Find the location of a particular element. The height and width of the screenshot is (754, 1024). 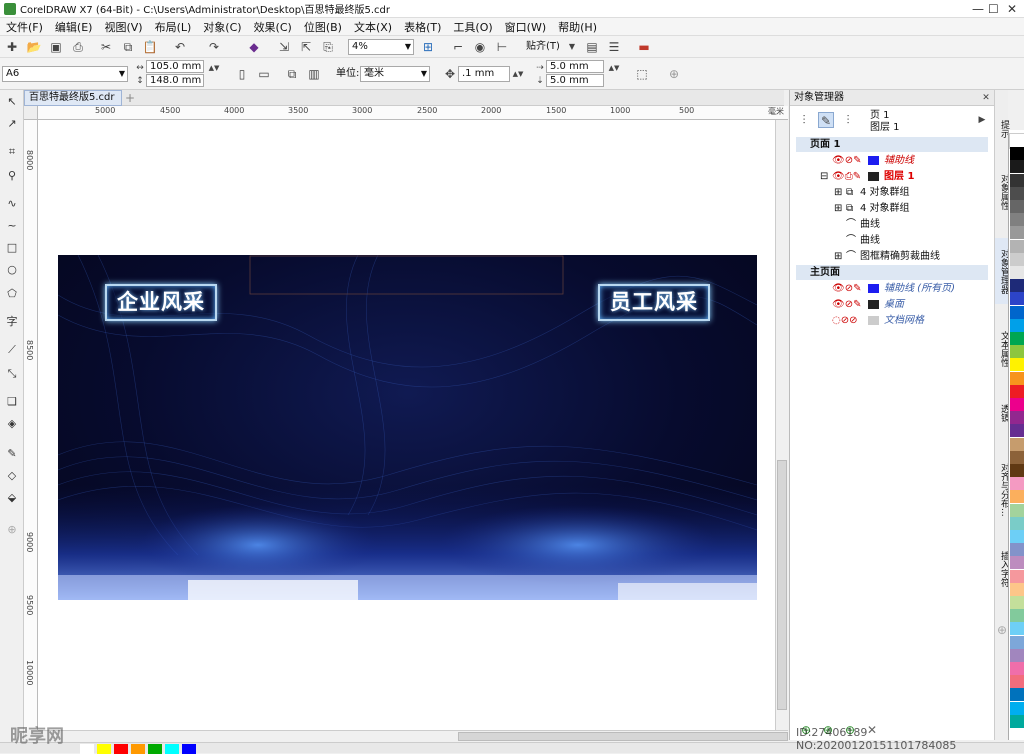

show-grid-icon: ◉ is located at coordinates (480, 47).